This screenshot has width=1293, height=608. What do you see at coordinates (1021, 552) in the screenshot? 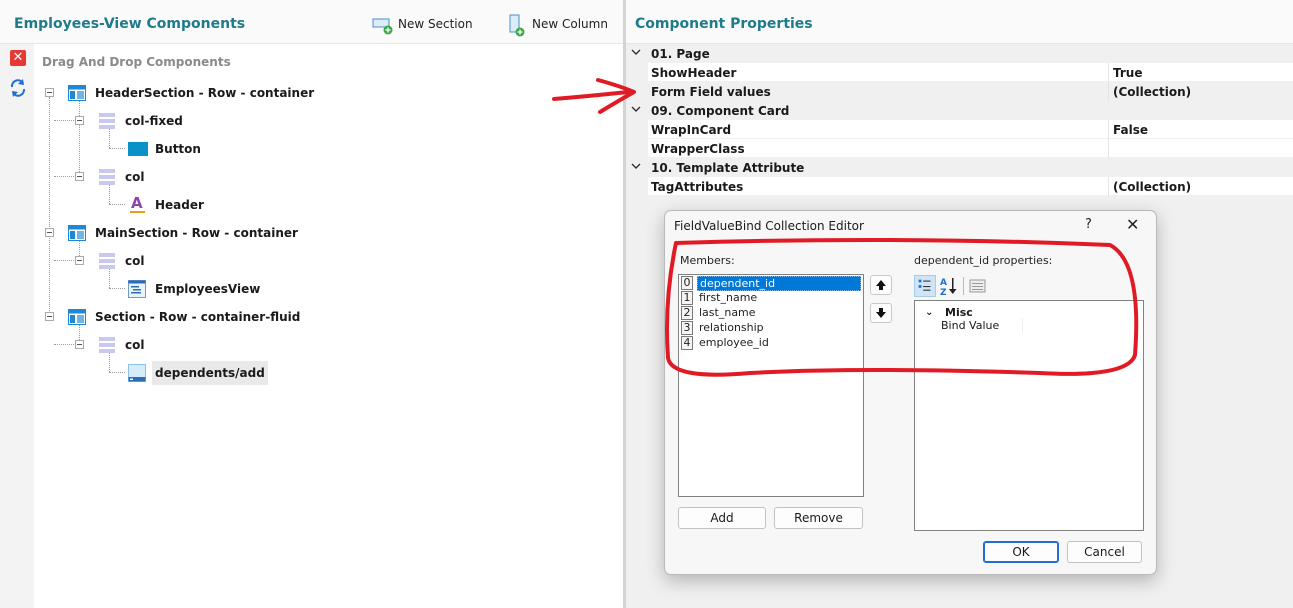
I see `ok-button: OK` at bounding box center [1021, 552].